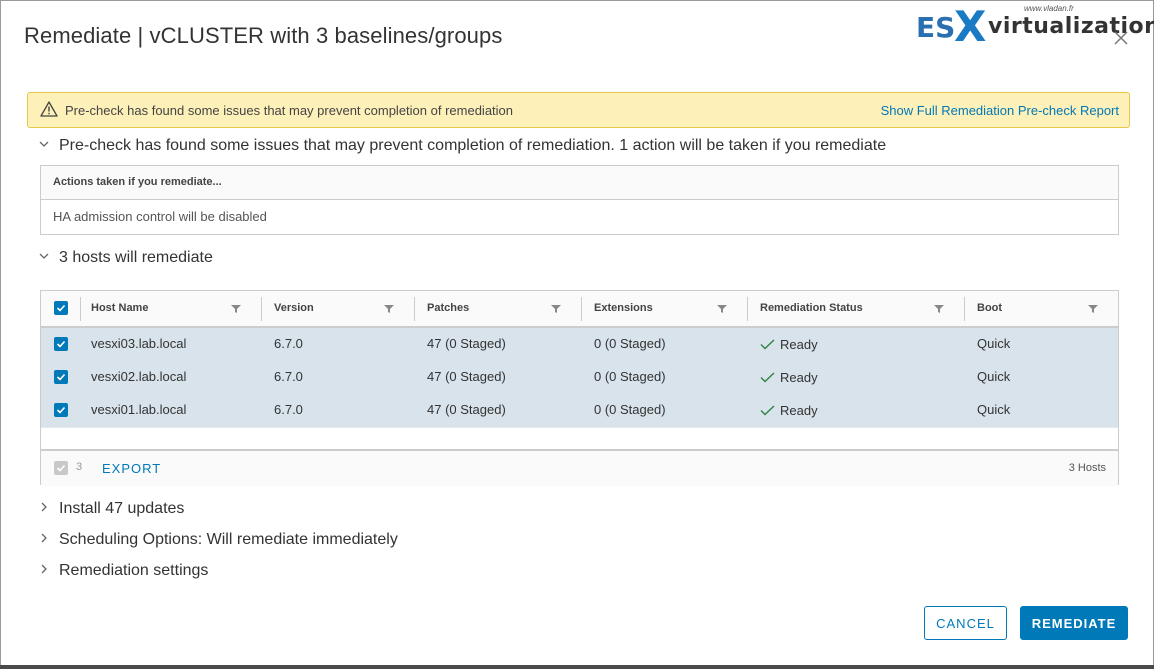 The image size is (1154, 669). Describe the element at coordinates (136, 257) in the screenshot. I see `hosts-section-label: 3 hosts will remediate` at that location.